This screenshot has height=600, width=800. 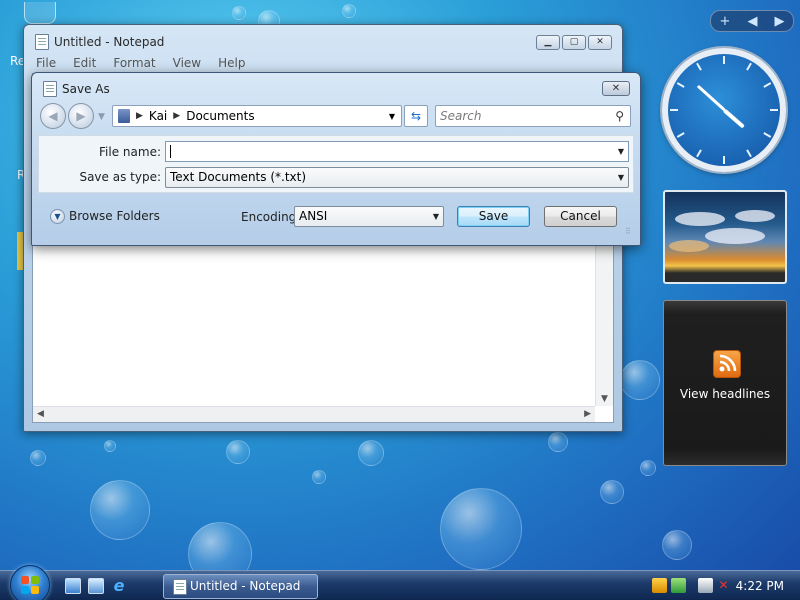 I want to click on search-input: Search ⚲, so click(x=533, y=116).